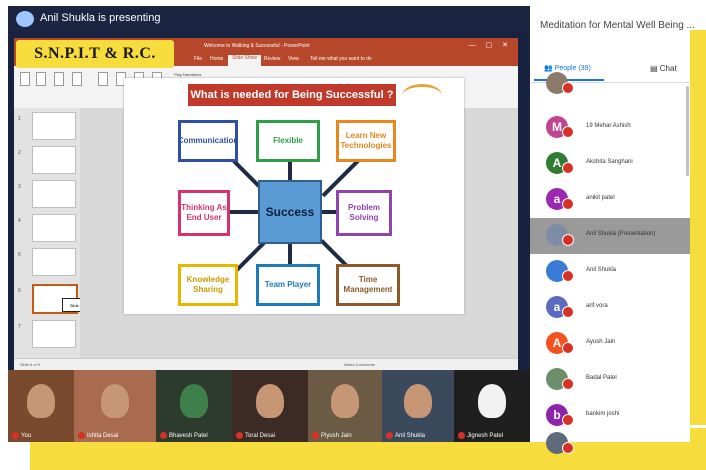  I want to click on meet-logo-icon, so click(25, 19).